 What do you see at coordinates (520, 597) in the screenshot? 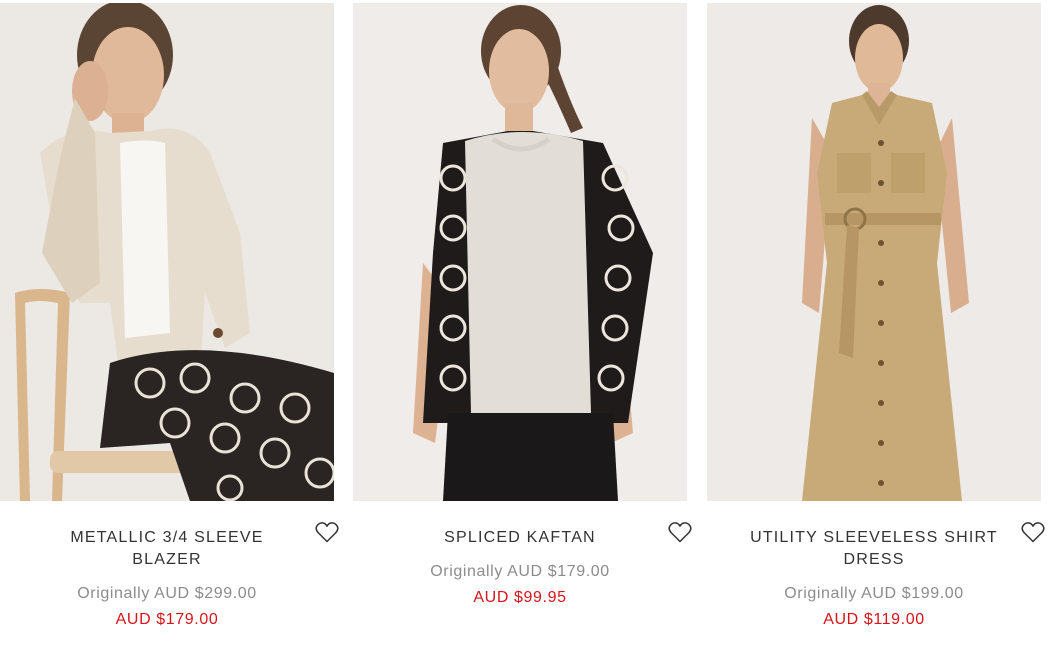
I see `sale-price: AUD $99.95` at bounding box center [520, 597].